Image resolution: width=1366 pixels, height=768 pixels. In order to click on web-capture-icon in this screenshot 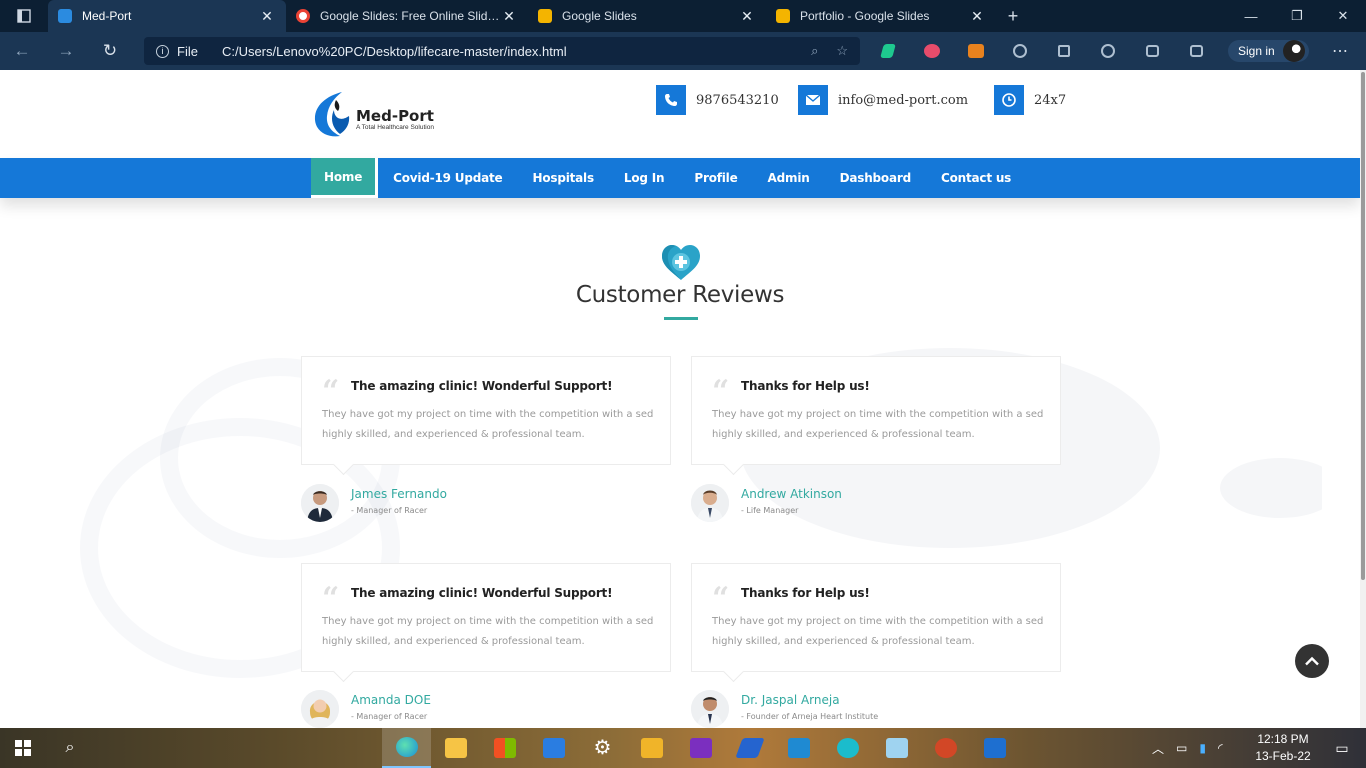, I will do `click(1152, 51)`.